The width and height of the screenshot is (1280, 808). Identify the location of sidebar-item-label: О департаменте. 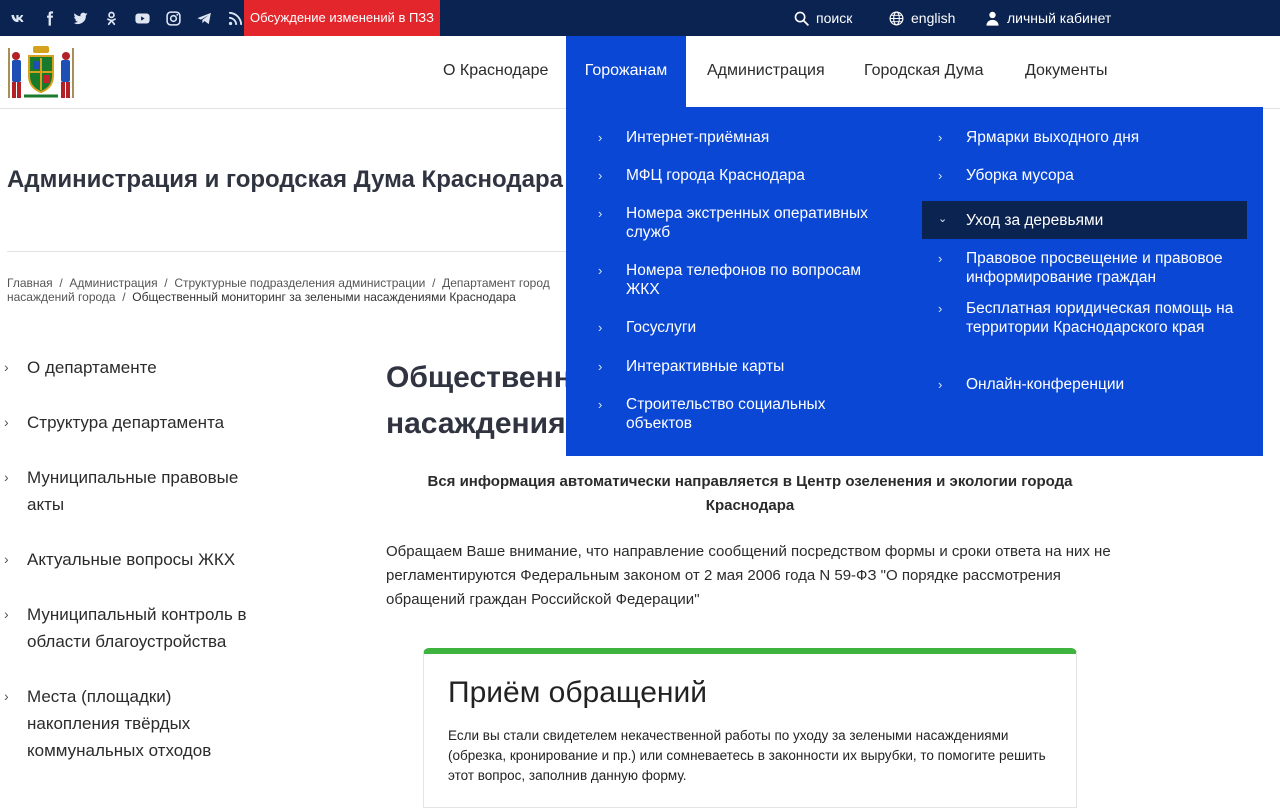
(92, 367).